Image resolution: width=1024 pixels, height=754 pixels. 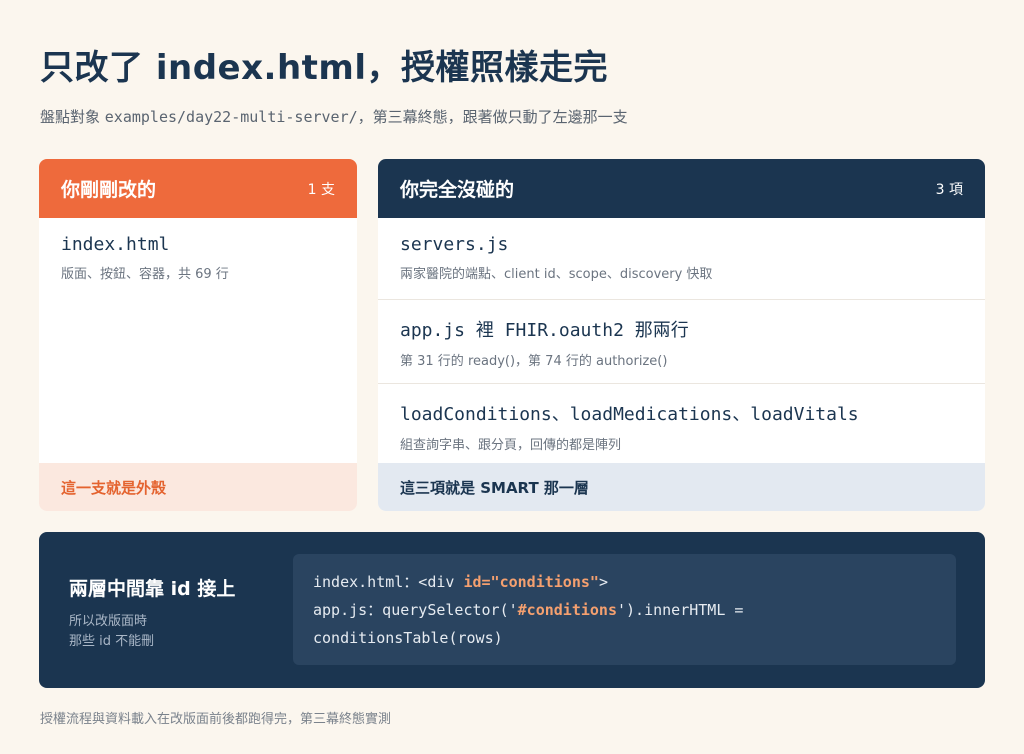 I want to click on file-name: index.html, so click(x=115, y=244).